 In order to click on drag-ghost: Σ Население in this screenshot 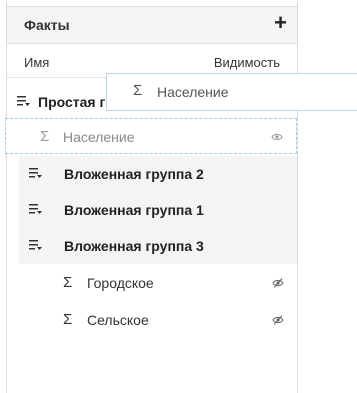, I will do `click(231, 92)`.